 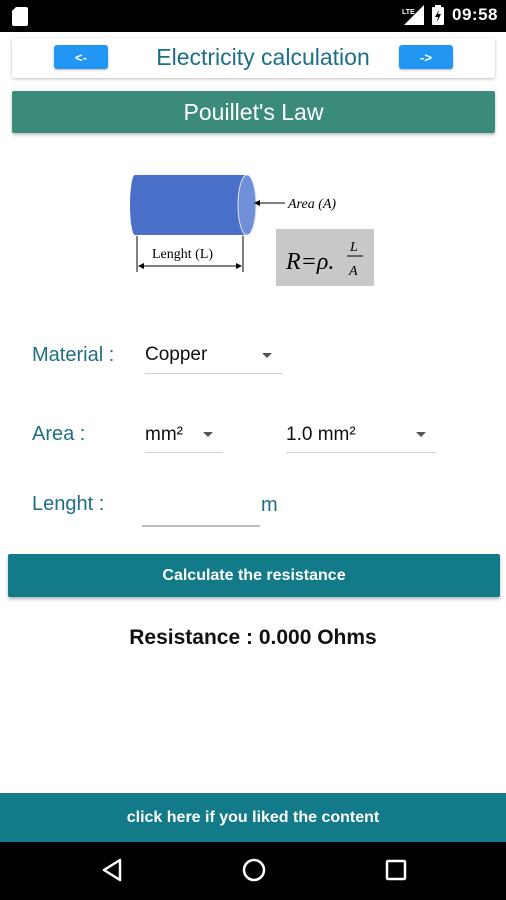 What do you see at coordinates (253, 637) in the screenshot?
I see `result-text: Resistance : 0.000 Ohms` at bounding box center [253, 637].